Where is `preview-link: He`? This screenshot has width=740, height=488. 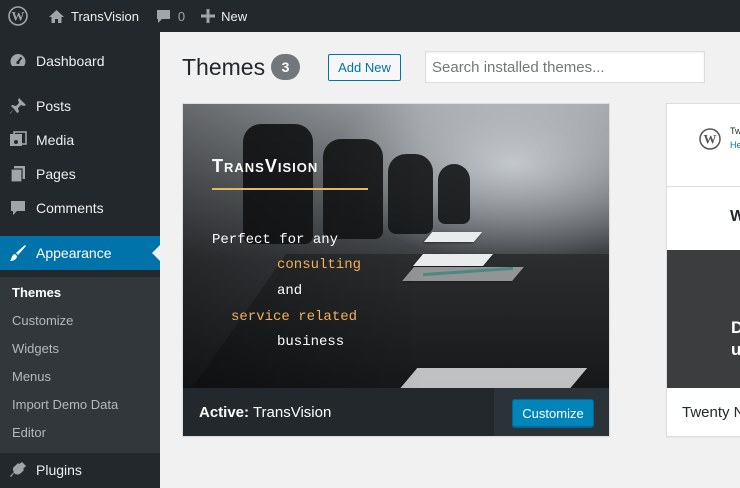 preview-link: He is located at coordinates (735, 145).